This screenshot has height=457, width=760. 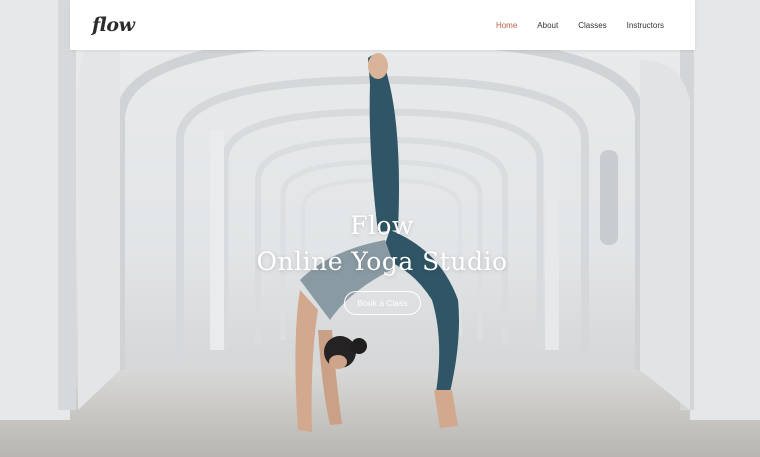 I want to click on hero-title: Flow, so click(x=382, y=225).